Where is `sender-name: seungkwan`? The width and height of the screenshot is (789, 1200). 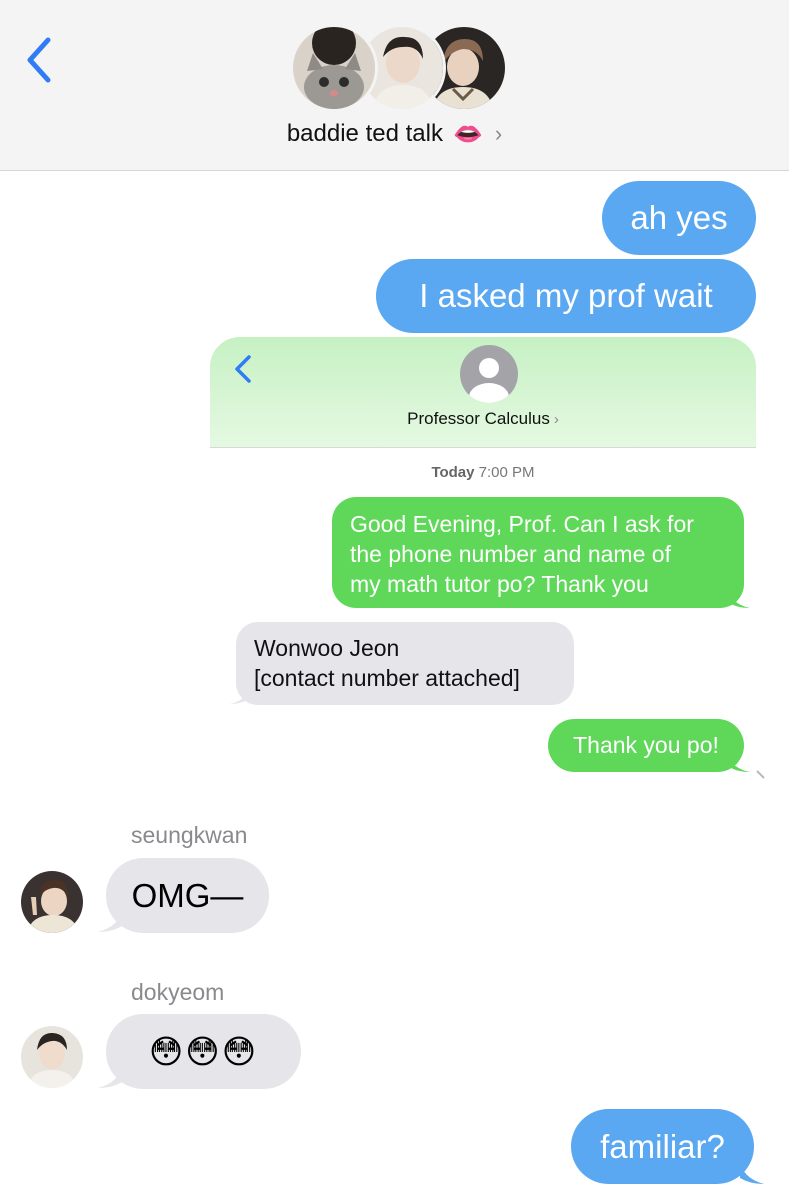
sender-name: seungkwan is located at coordinates (189, 835).